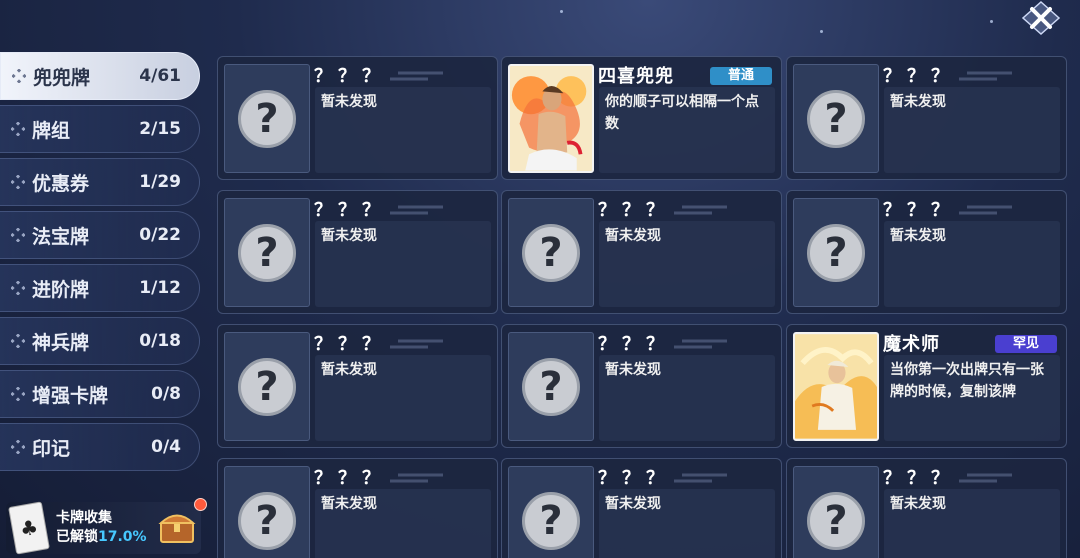 Image resolution: width=1080 pixels, height=558 pixels. What do you see at coordinates (77, 537) in the screenshot?
I see `unlocked-label: 已解锁` at bounding box center [77, 537].